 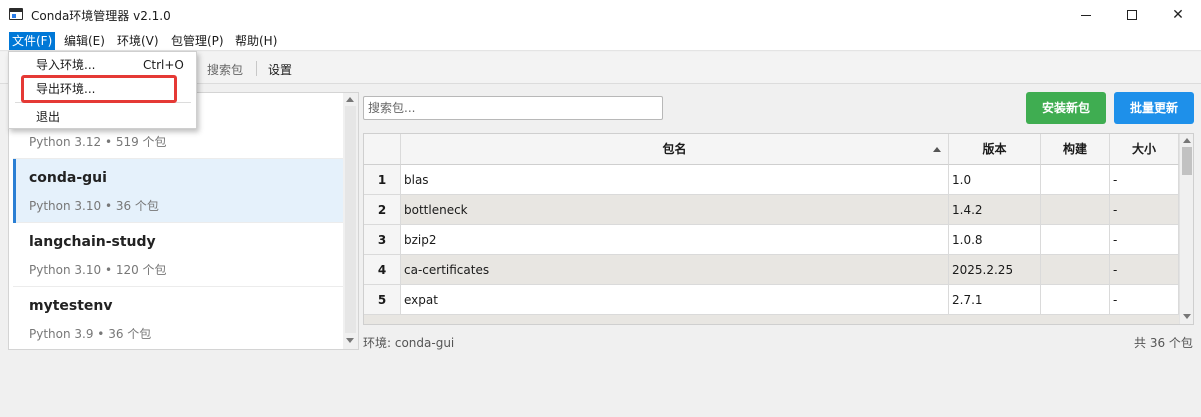 What do you see at coordinates (71, 306) in the screenshot?
I see `env-name: mytestenv` at bounding box center [71, 306].